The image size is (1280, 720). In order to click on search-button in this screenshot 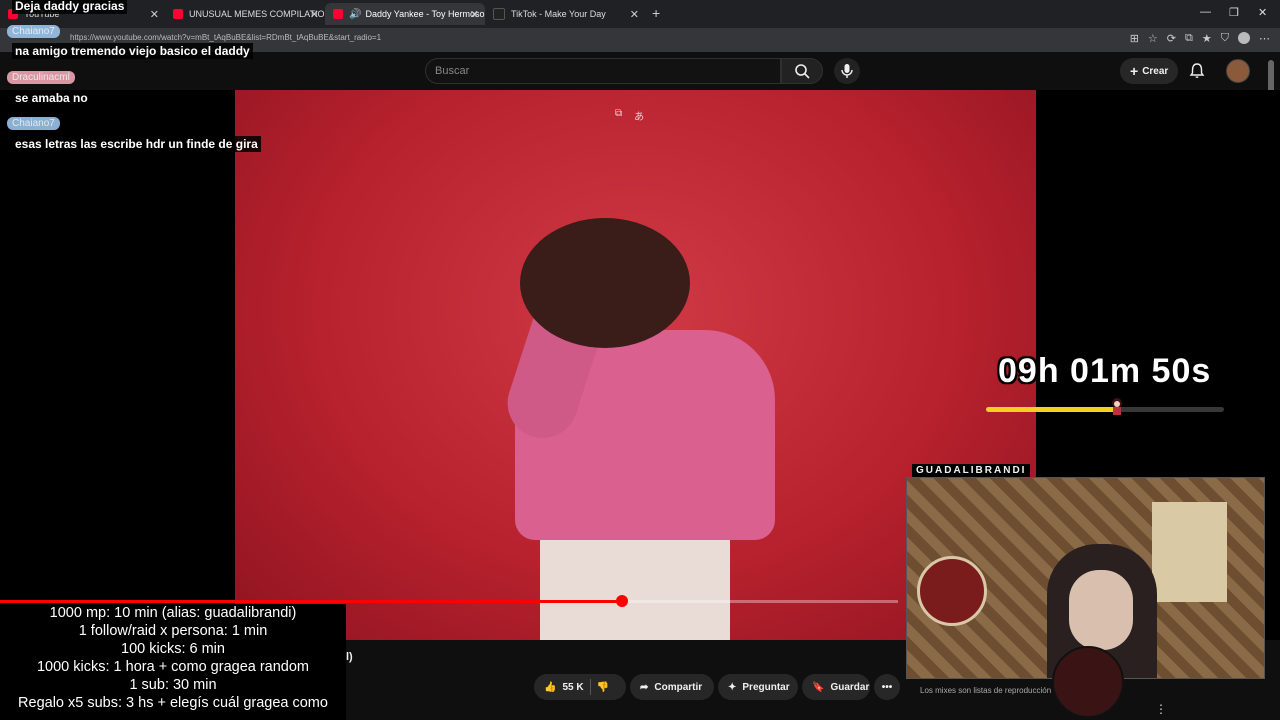, I will do `click(802, 71)`.